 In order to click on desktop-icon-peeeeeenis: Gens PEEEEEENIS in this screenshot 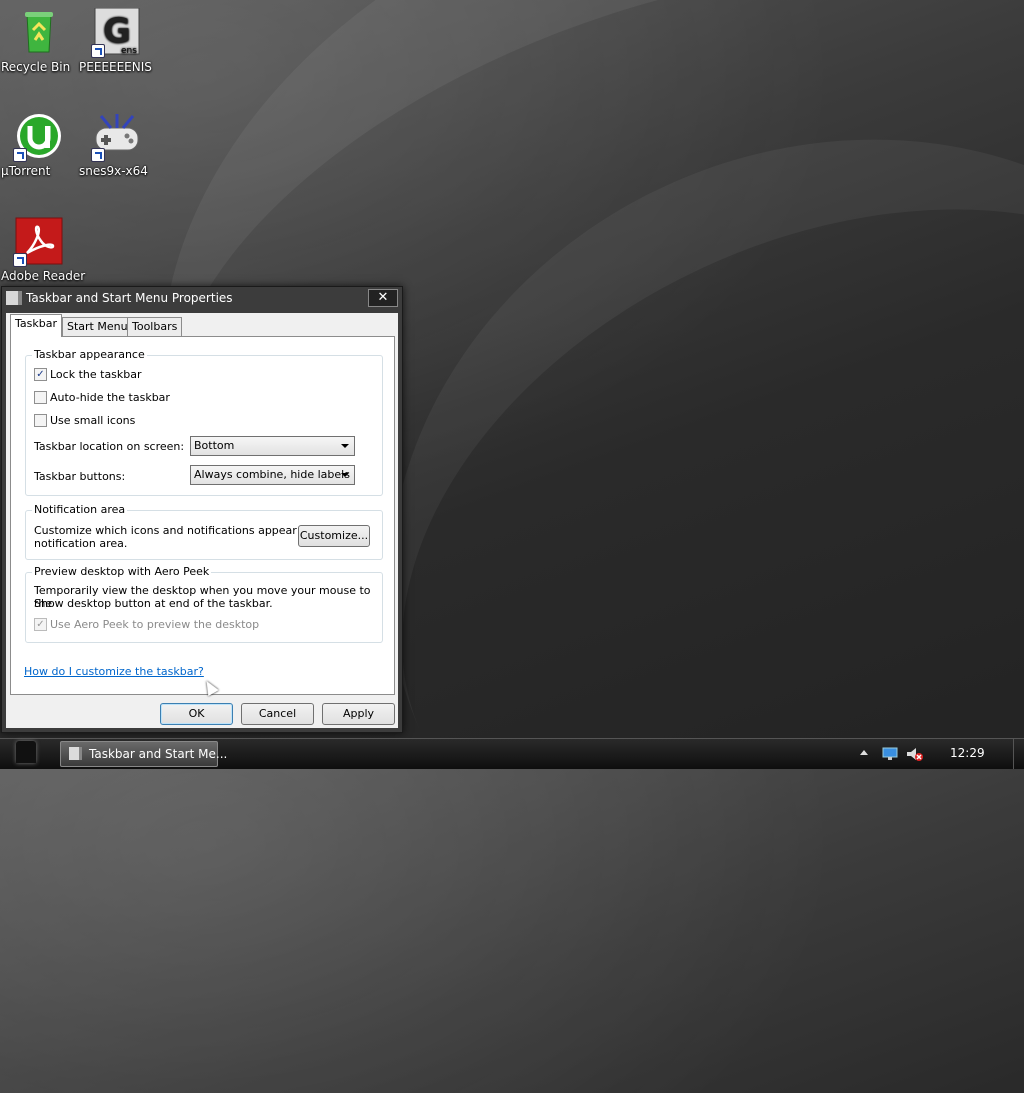, I will do `click(117, 40)`.